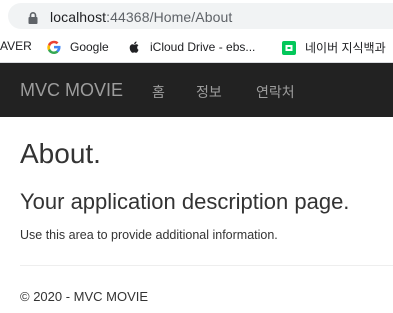 This screenshot has height=313, width=393. Describe the element at coordinates (185, 201) in the screenshot. I see `page-subtitle: Your application description page.` at that location.